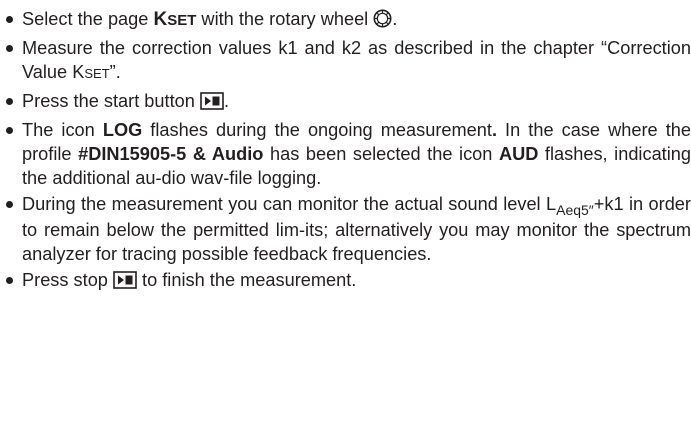 Image resolution: width=691 pixels, height=425 pixels. Describe the element at coordinates (346, 102) in the screenshot. I see `list-item: Press the start button .` at that location.